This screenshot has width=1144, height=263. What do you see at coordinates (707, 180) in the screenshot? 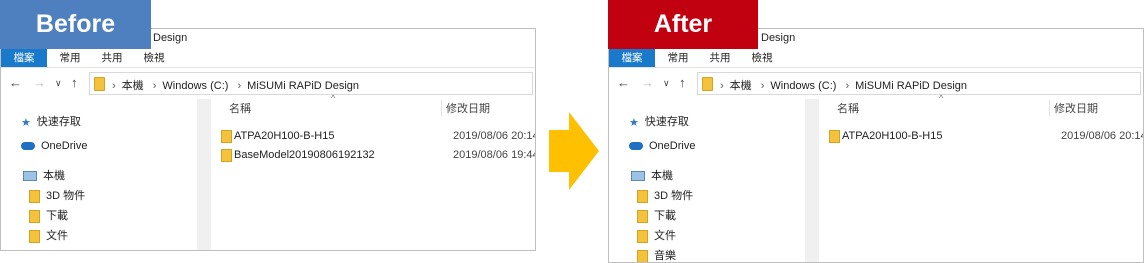
I see `navigation-pane: ★ 快速存取 OneDrive 本機 3D 物件 下載 文件 音樂` at bounding box center [707, 180].